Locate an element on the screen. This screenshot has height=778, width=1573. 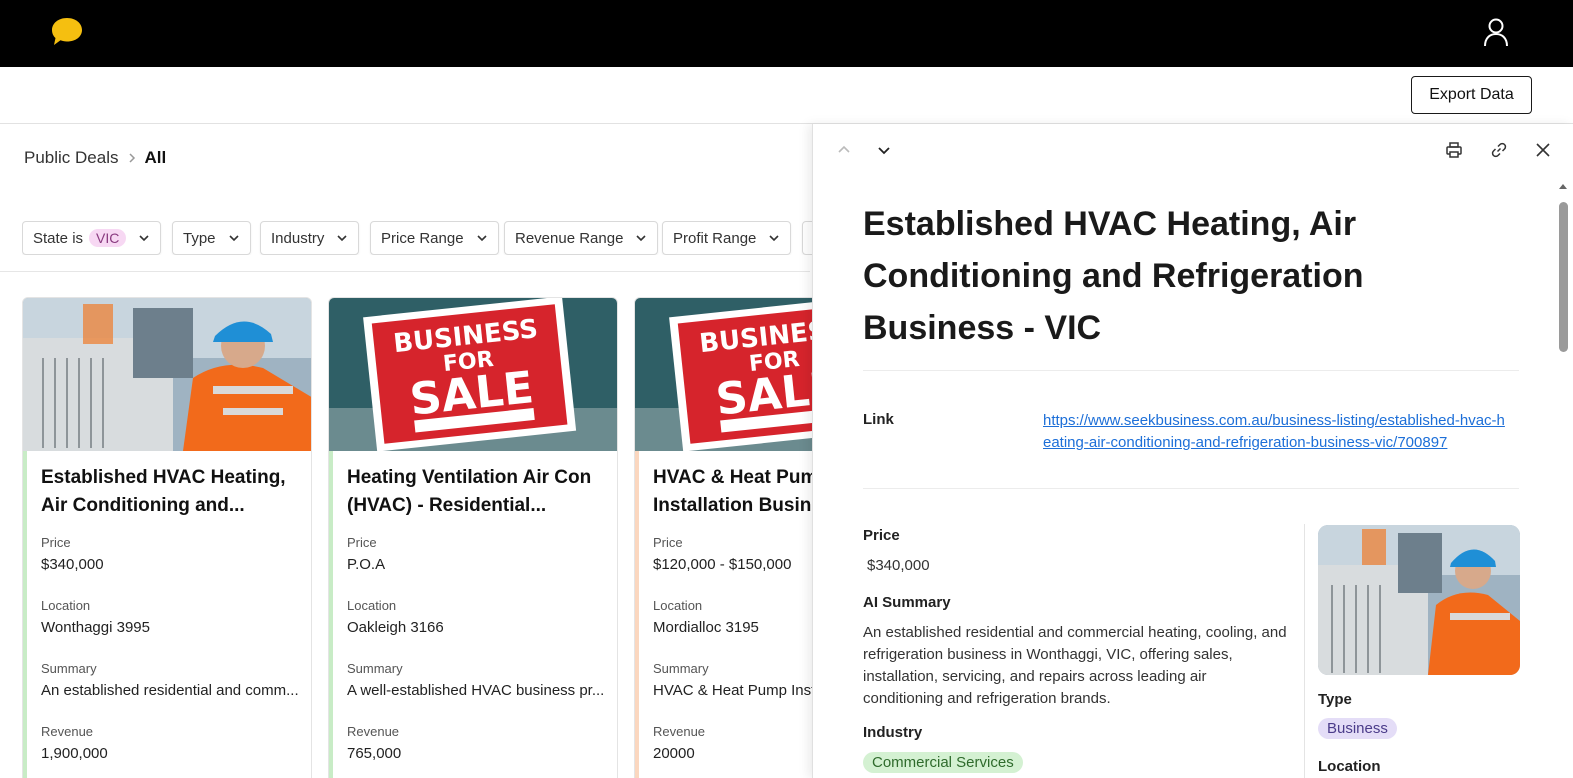
card-price: $340,000 is located at coordinates (72, 564).